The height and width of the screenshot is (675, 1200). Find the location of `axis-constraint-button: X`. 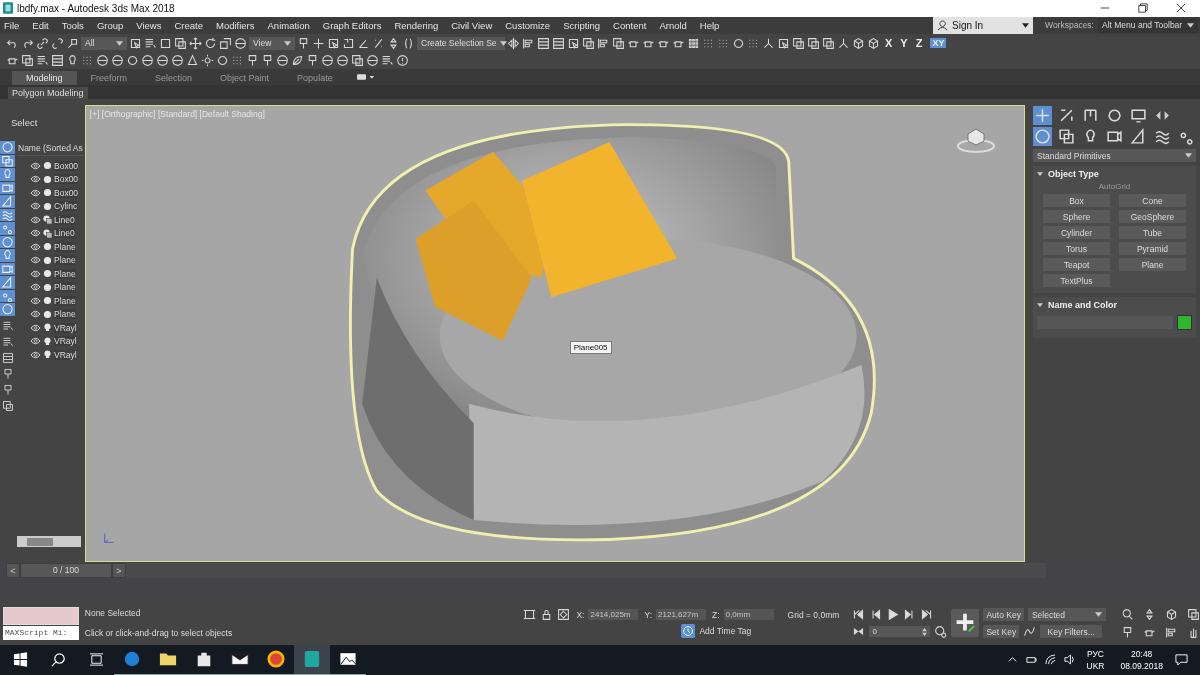

axis-constraint-button: X is located at coordinates (889, 43).